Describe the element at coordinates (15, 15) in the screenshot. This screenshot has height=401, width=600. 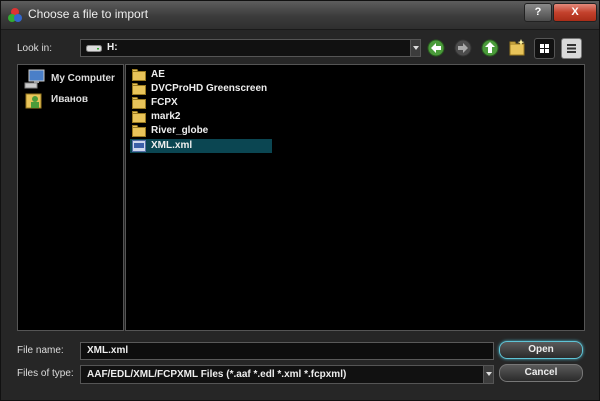
I see `app-icon` at that location.